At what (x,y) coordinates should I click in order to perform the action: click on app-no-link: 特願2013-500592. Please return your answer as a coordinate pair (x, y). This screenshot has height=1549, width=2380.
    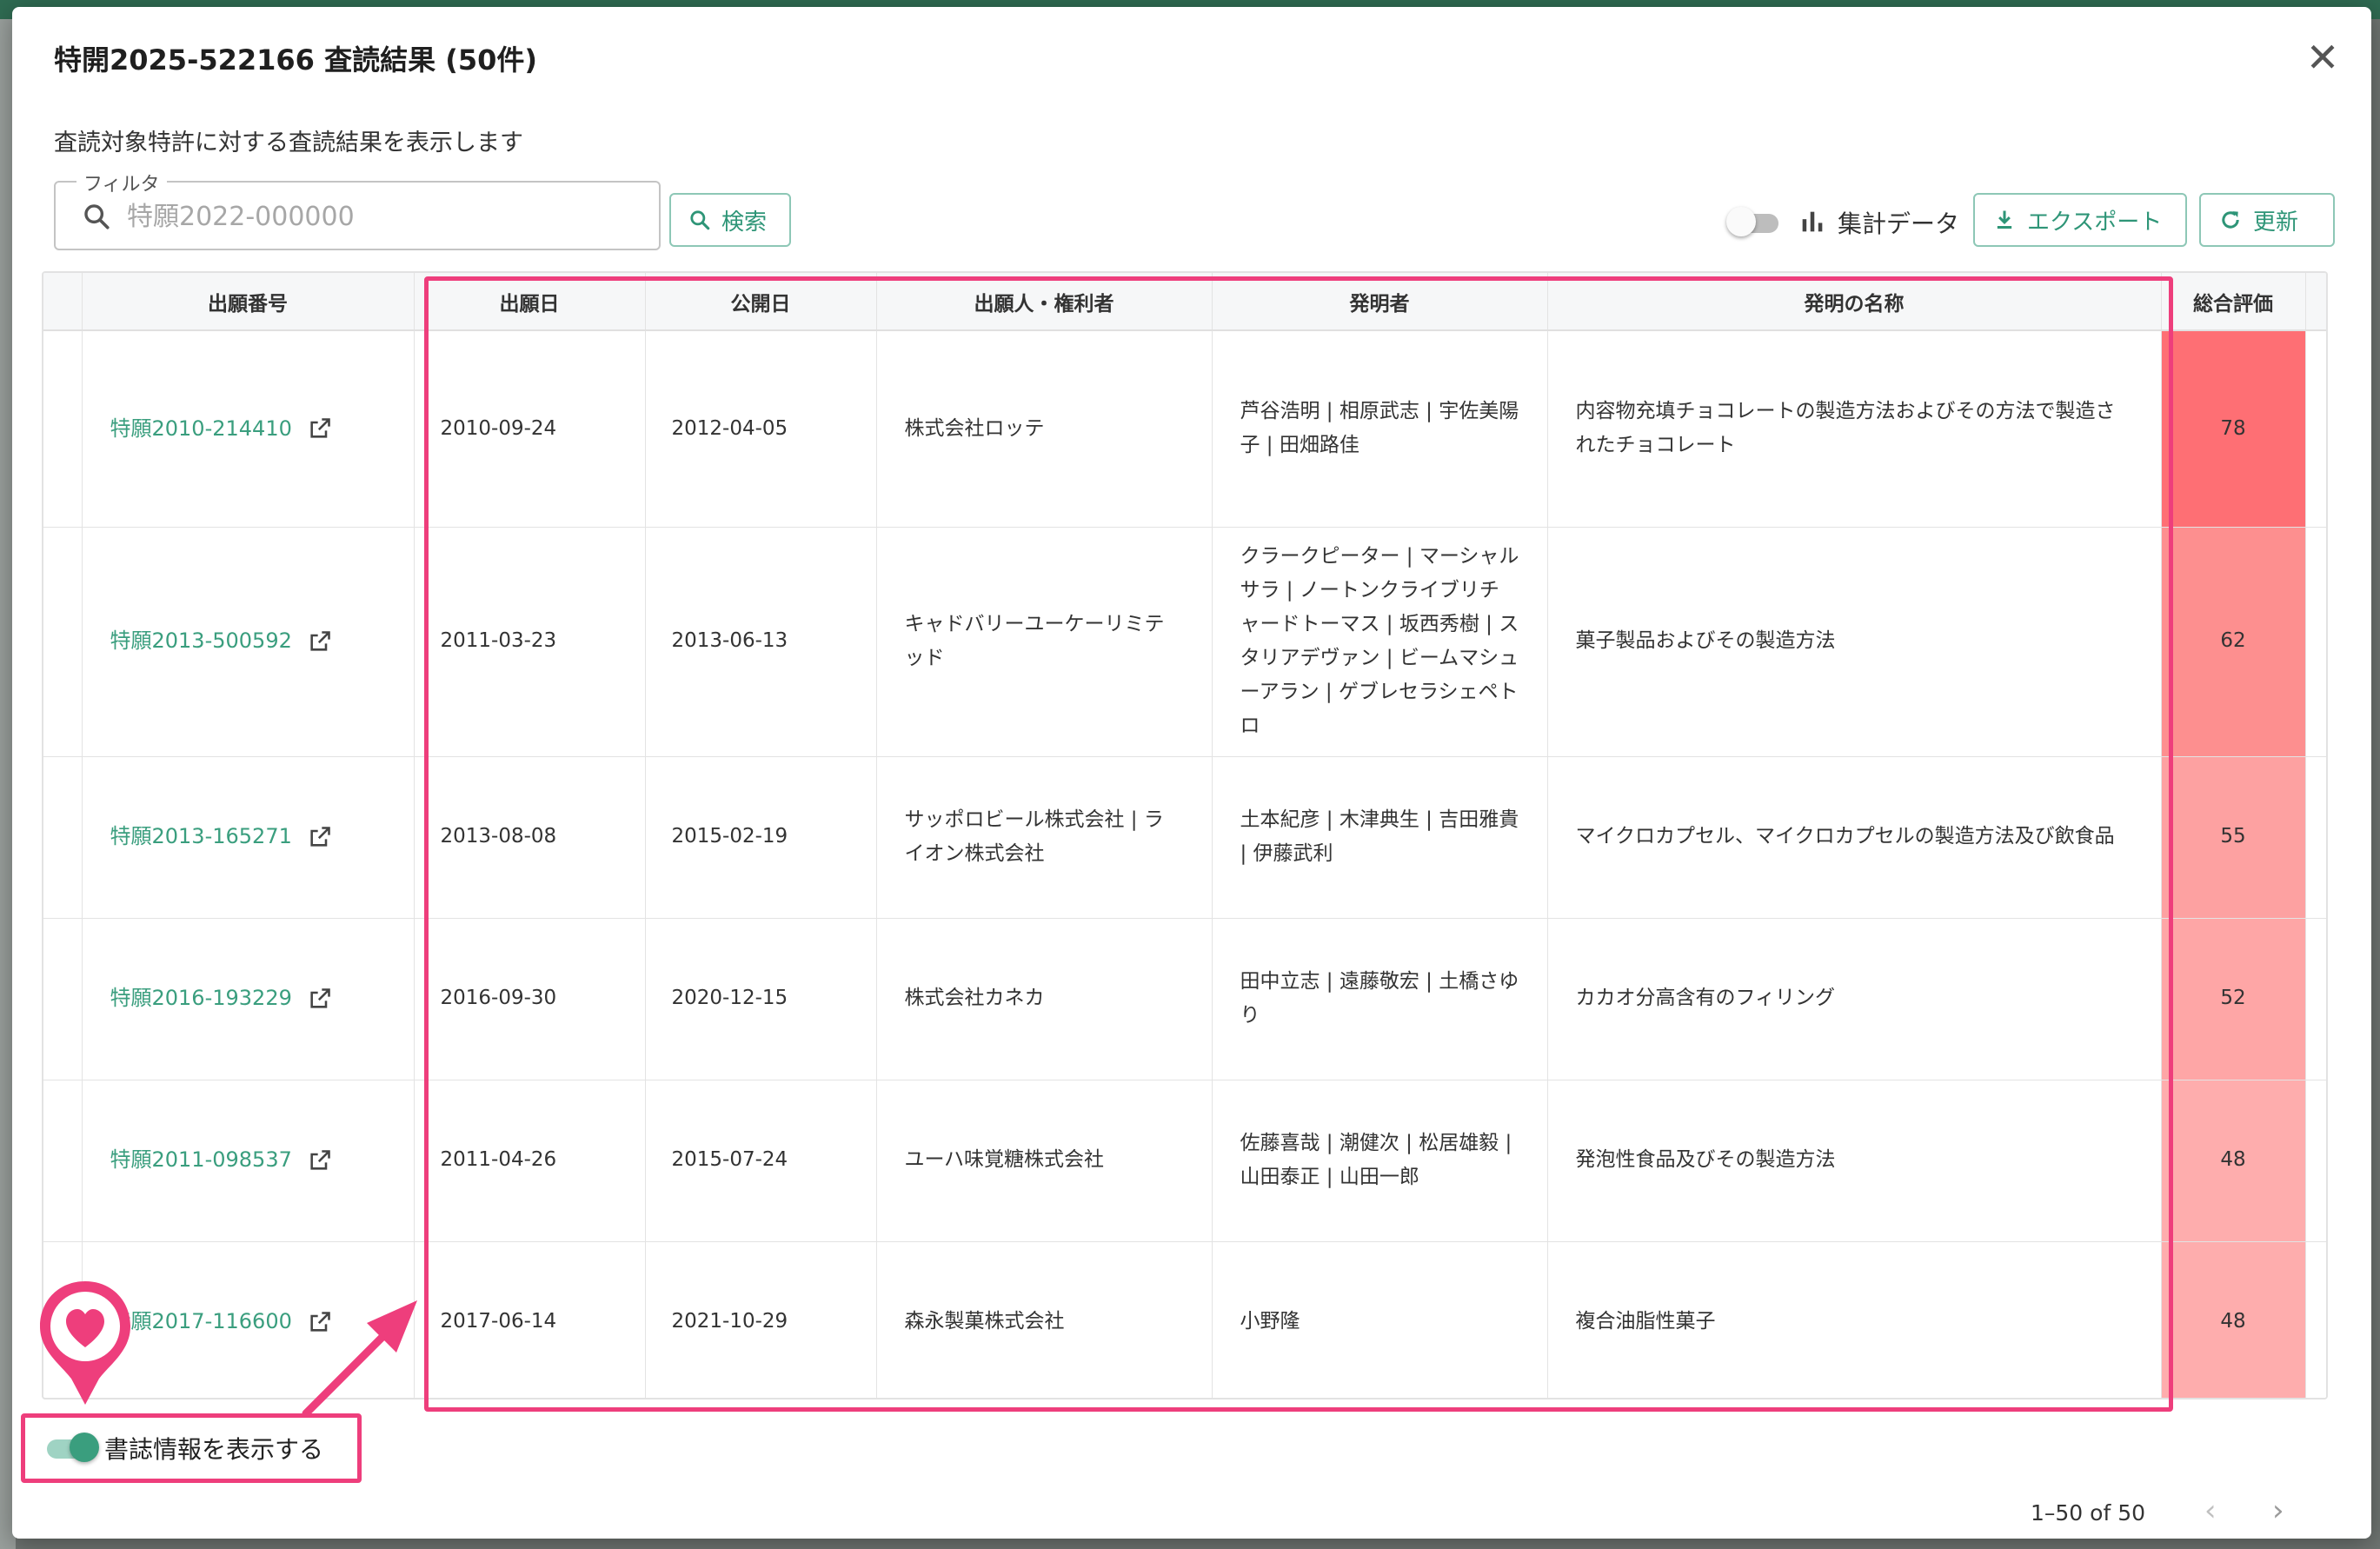
    Looking at the image, I should click on (221, 641).